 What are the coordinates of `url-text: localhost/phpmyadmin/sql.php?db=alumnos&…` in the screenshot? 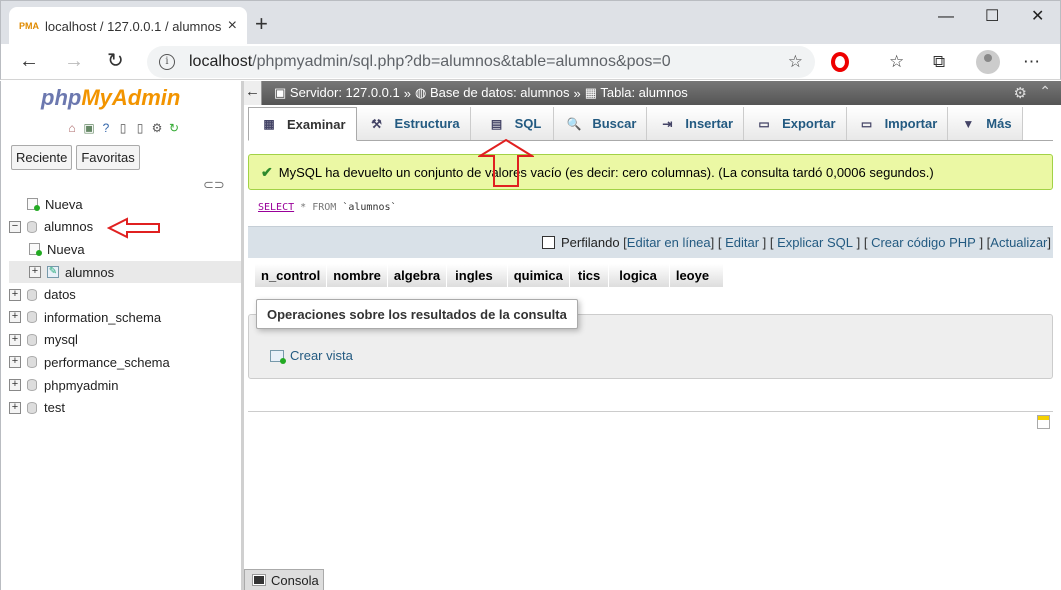 It's located at (430, 62).